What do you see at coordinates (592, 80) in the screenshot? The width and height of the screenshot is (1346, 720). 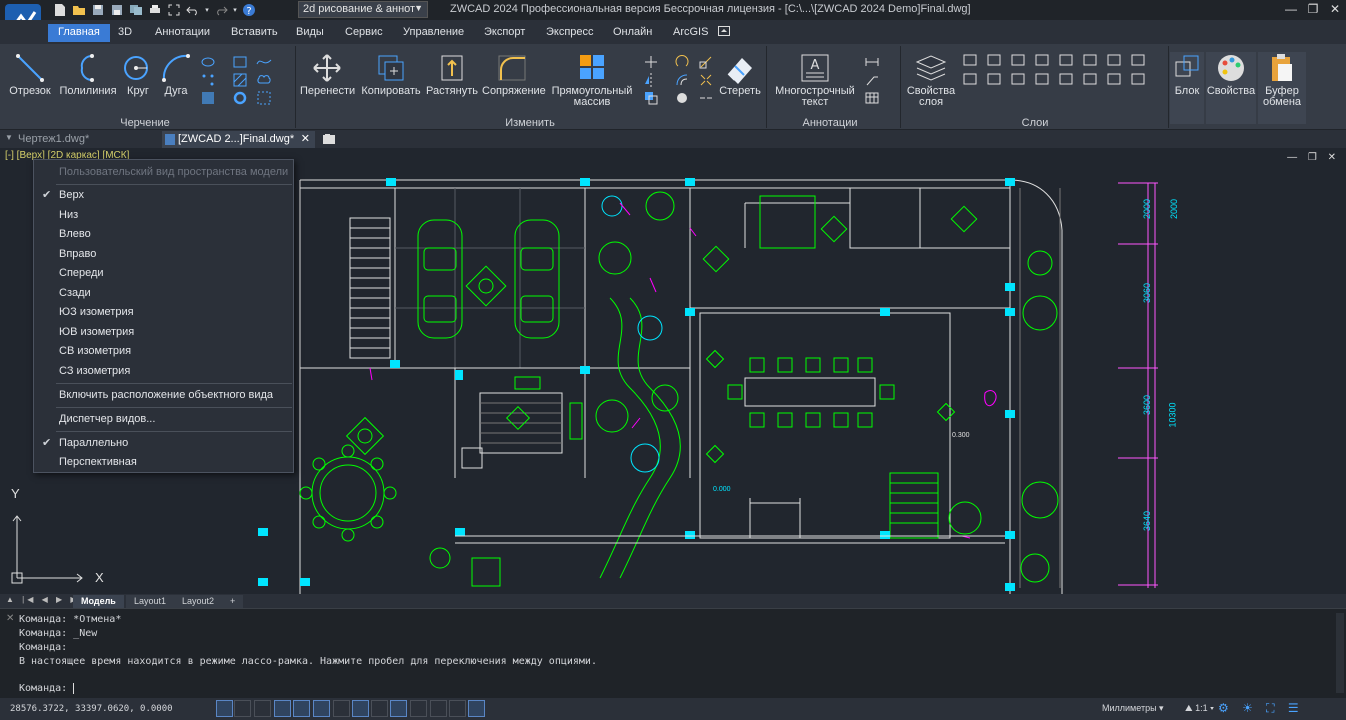 I see `rect-array-button: Прямоугольный массив` at bounding box center [592, 80].